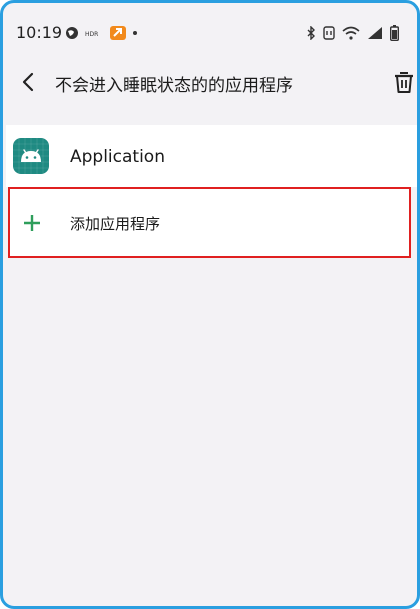 The width and height of the screenshot is (420, 609). Describe the element at coordinates (31, 156) in the screenshot. I see `android-app-icon` at that location.